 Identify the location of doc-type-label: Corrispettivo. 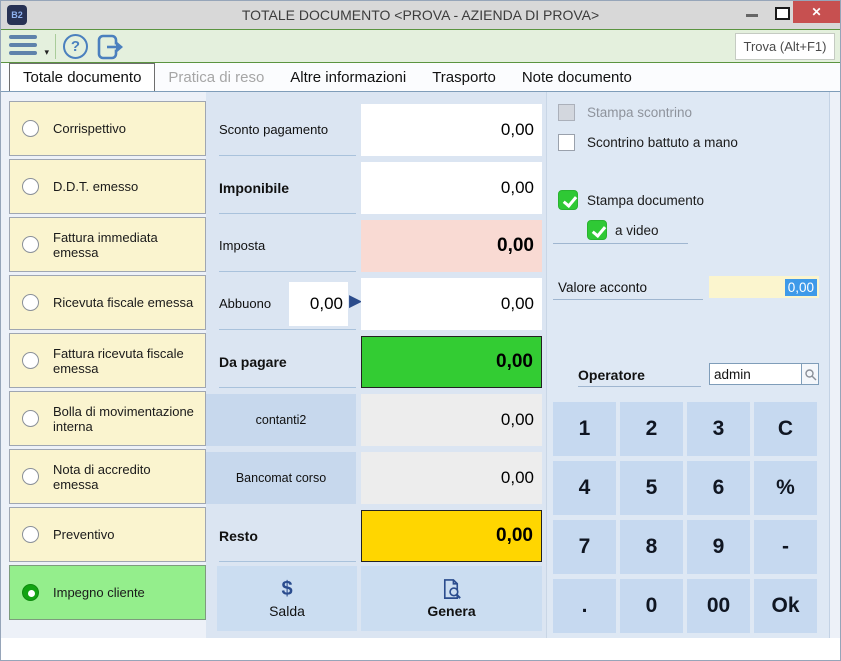
(89, 128).